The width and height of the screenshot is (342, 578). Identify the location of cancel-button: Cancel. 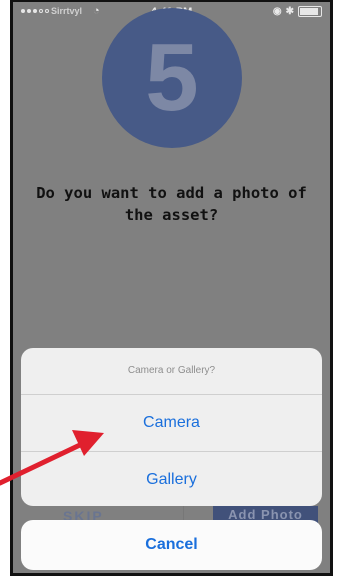
(171, 545).